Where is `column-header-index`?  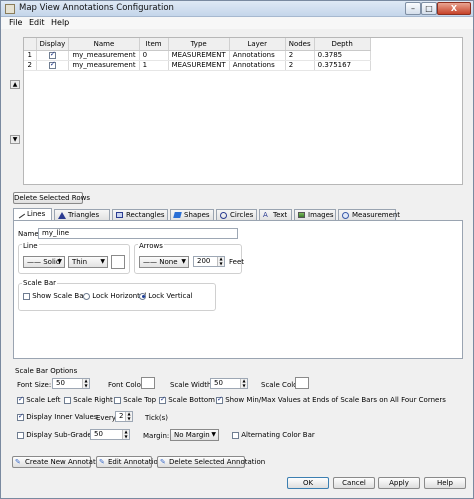
column-header-index is located at coordinates (30, 44).